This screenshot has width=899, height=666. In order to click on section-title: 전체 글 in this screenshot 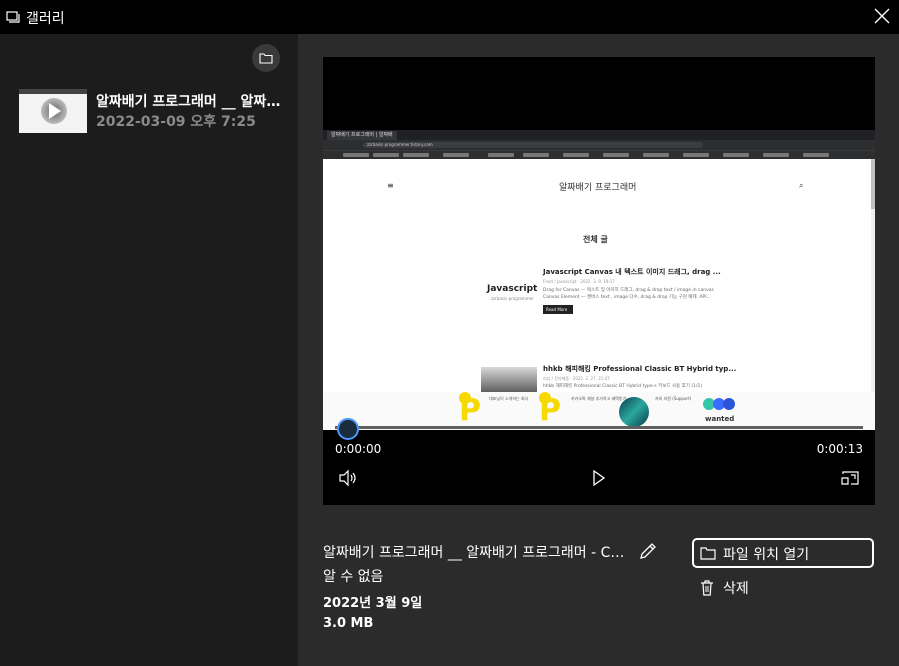, I will do `click(595, 239)`.